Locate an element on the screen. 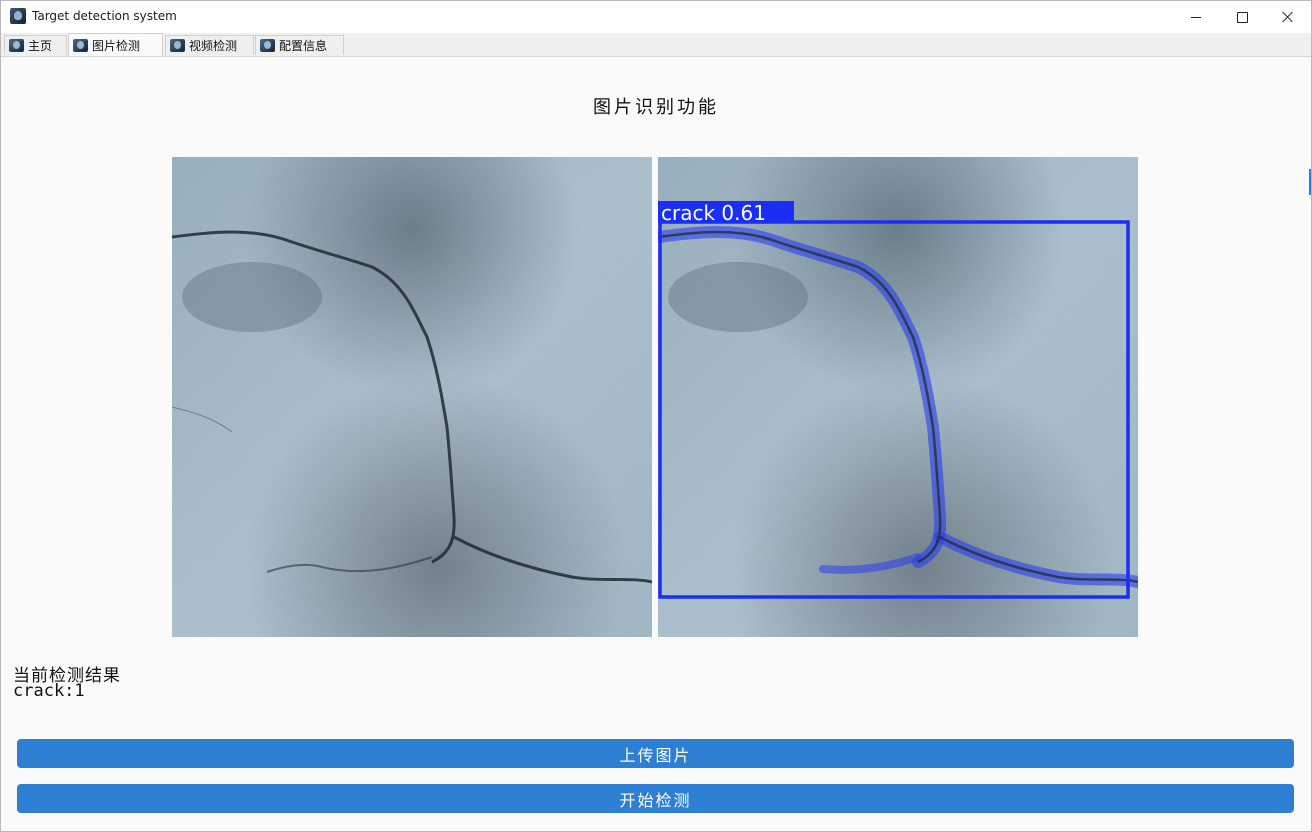 The width and height of the screenshot is (1312, 832). tab-image-icon is located at coordinates (80, 45).